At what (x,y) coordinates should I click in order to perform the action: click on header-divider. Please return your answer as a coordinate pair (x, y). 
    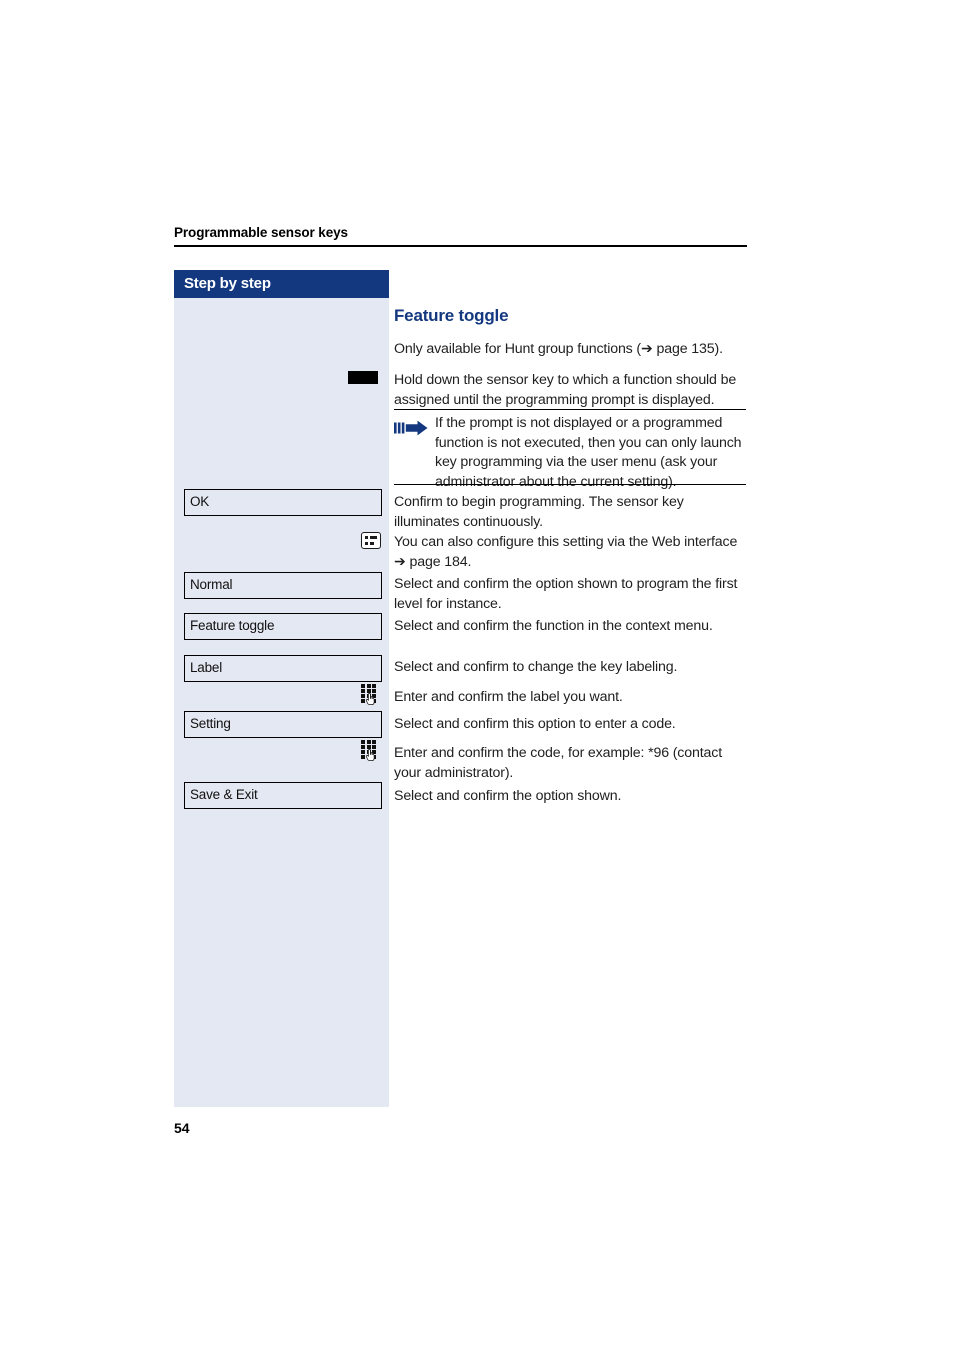
    Looking at the image, I should click on (460, 246).